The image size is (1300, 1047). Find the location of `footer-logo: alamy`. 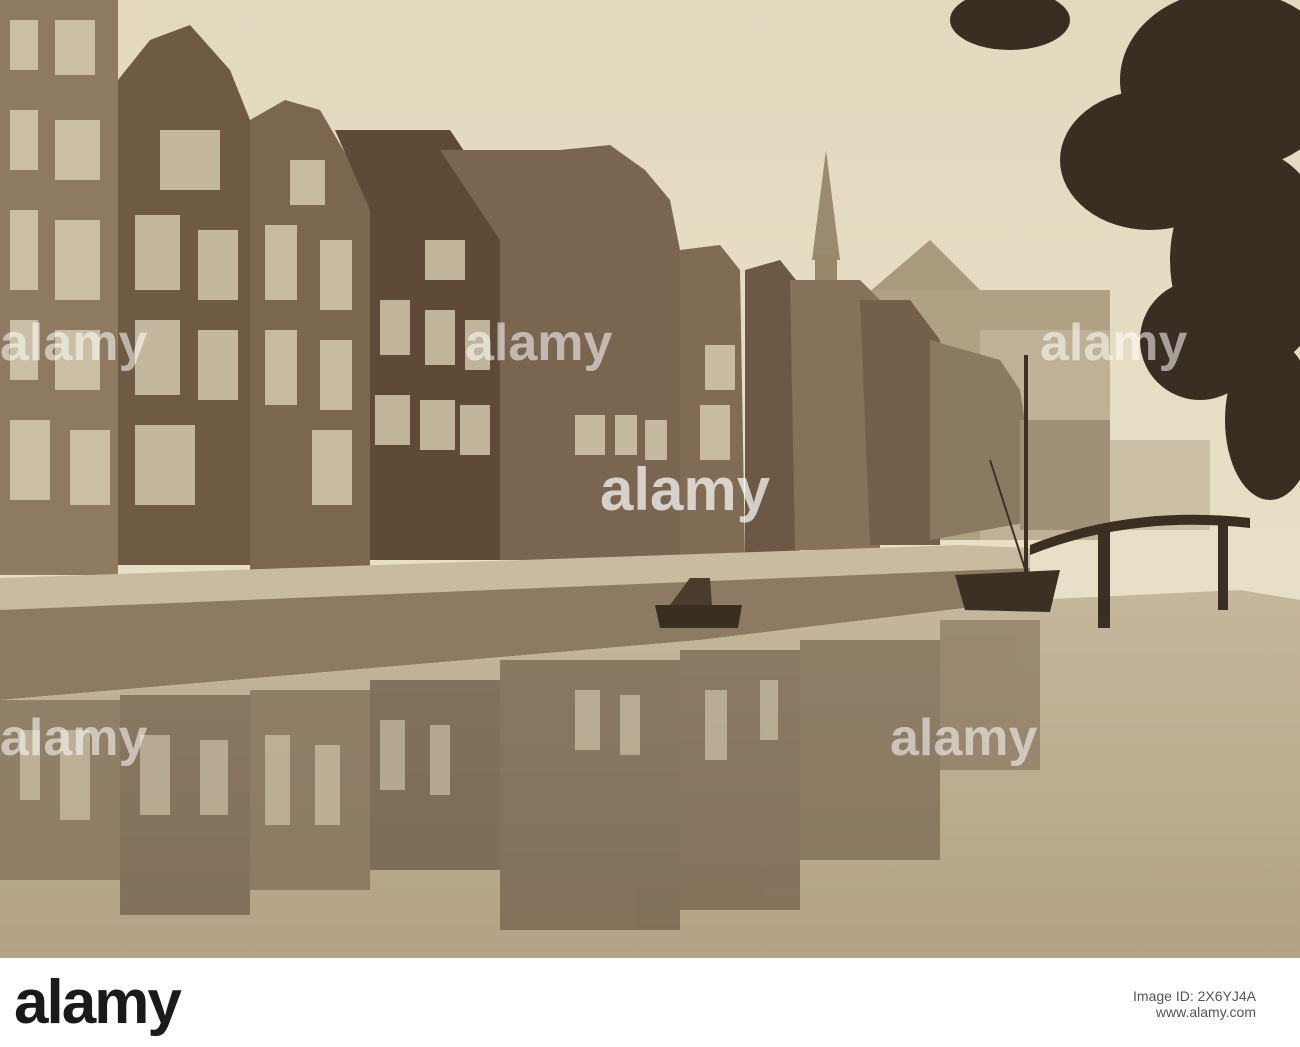

footer-logo: alamy is located at coordinates (98, 1002).